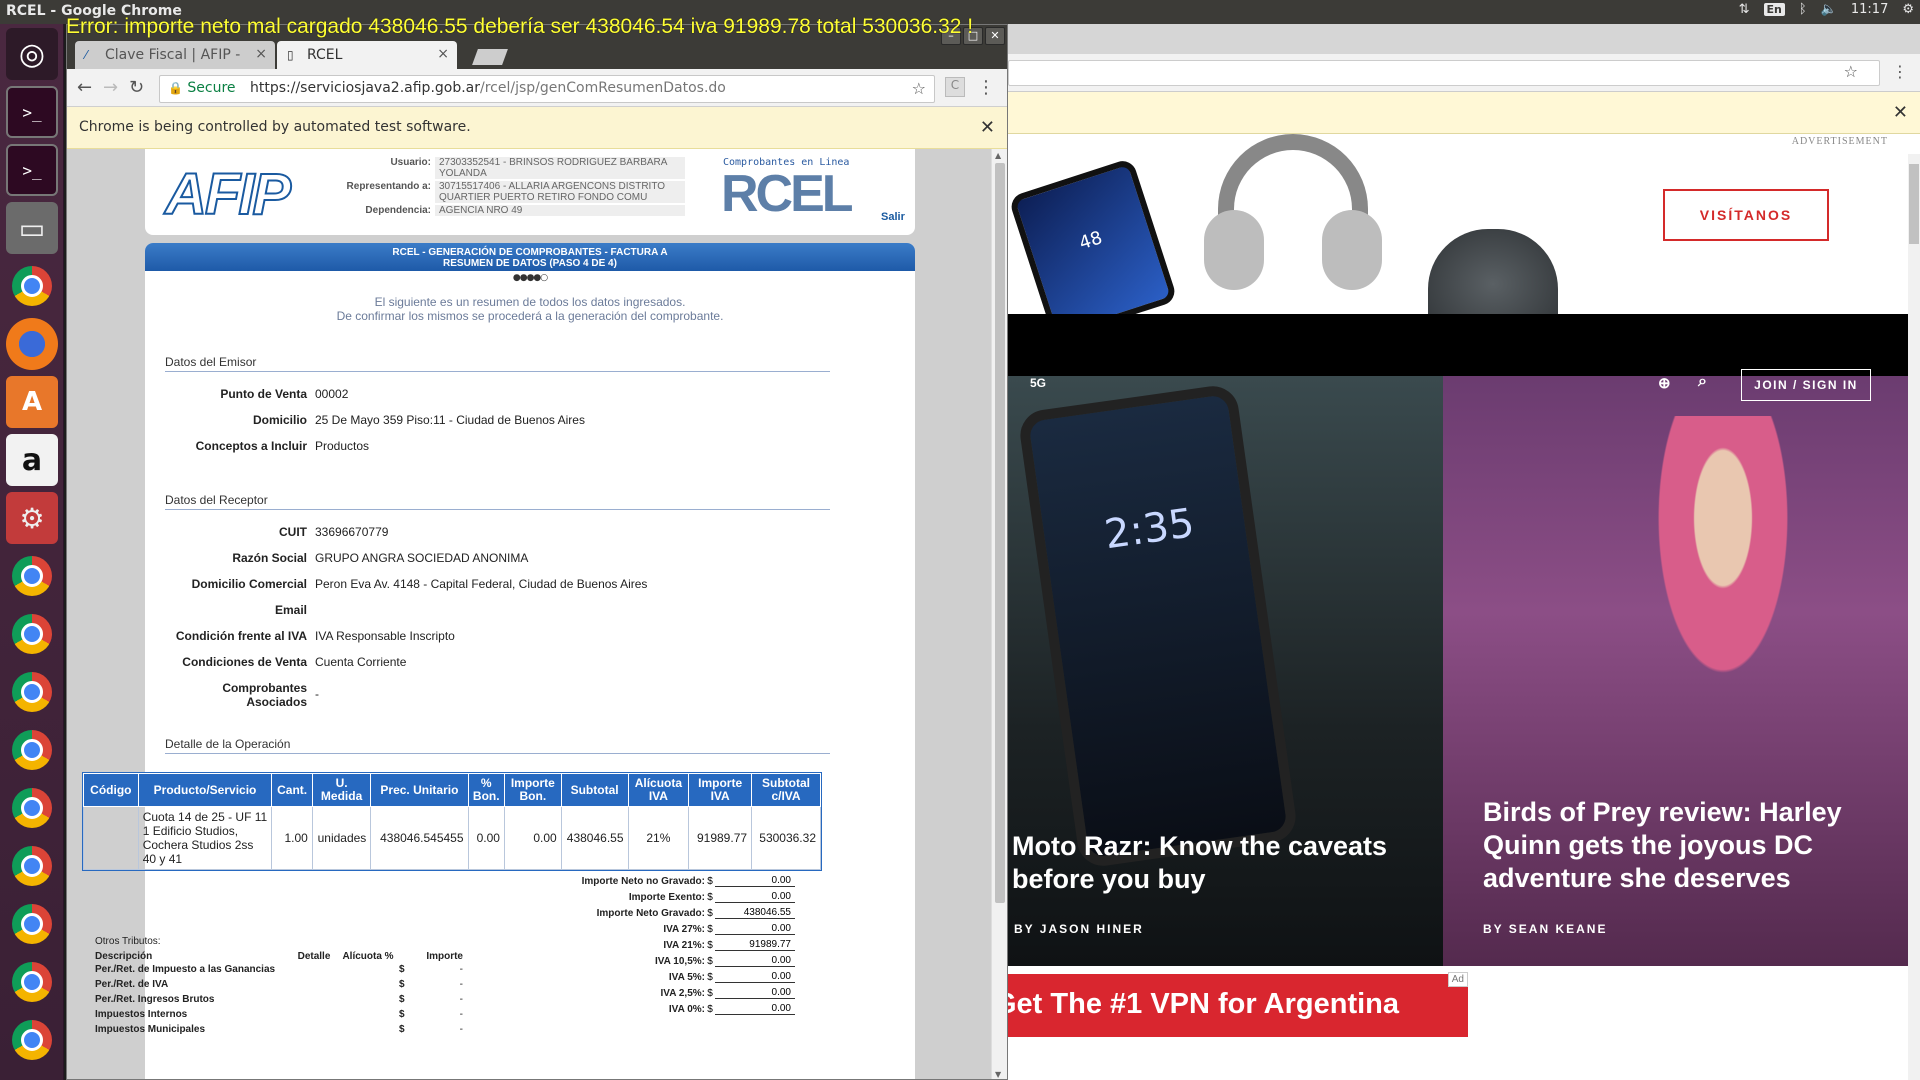 The width and height of the screenshot is (1920, 1080). What do you see at coordinates (1869, 9) in the screenshot?
I see `clock: 11:17` at bounding box center [1869, 9].